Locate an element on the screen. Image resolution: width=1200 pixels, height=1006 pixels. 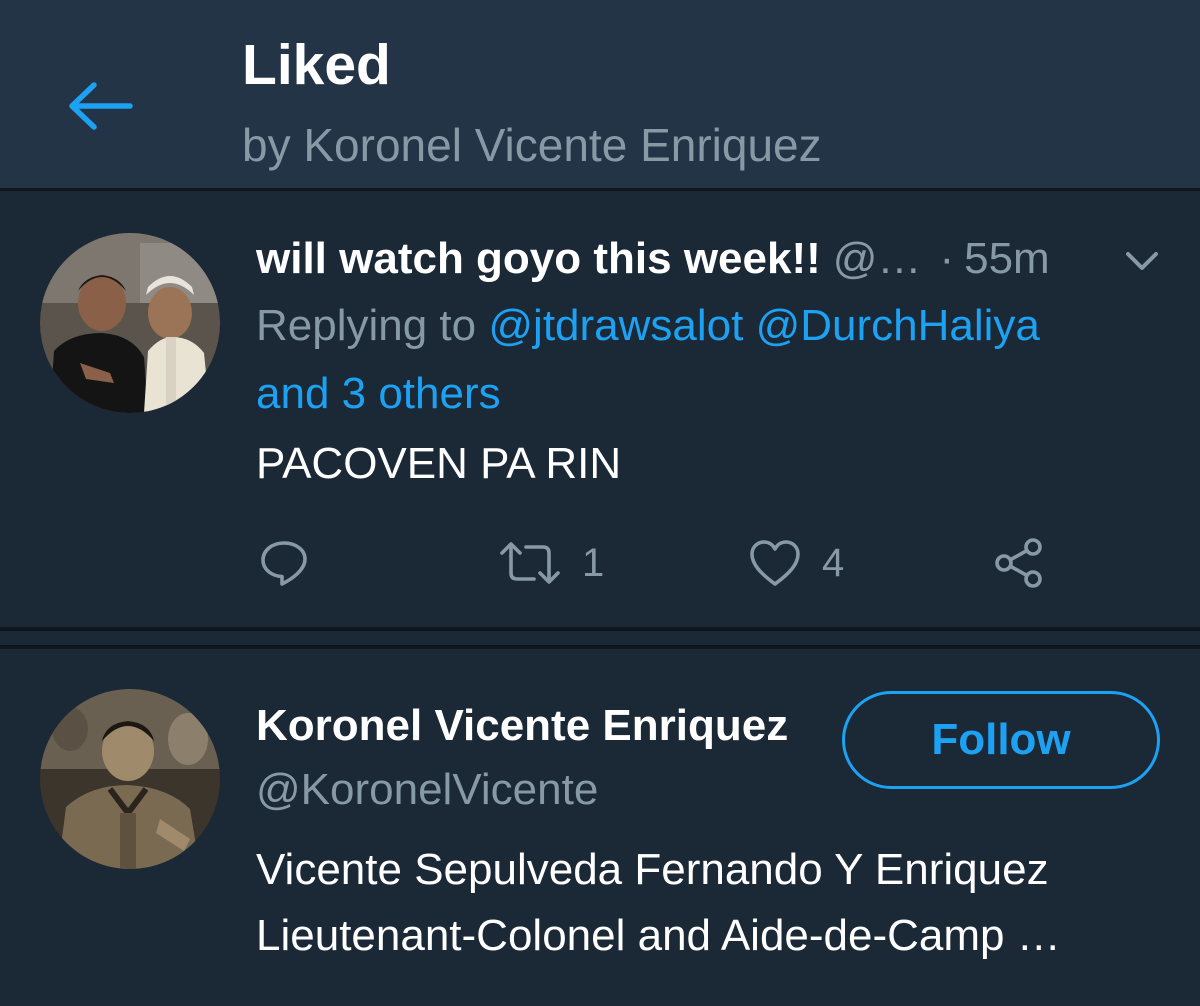
mention-link: @jtdrawsalot is located at coordinates (615, 325).